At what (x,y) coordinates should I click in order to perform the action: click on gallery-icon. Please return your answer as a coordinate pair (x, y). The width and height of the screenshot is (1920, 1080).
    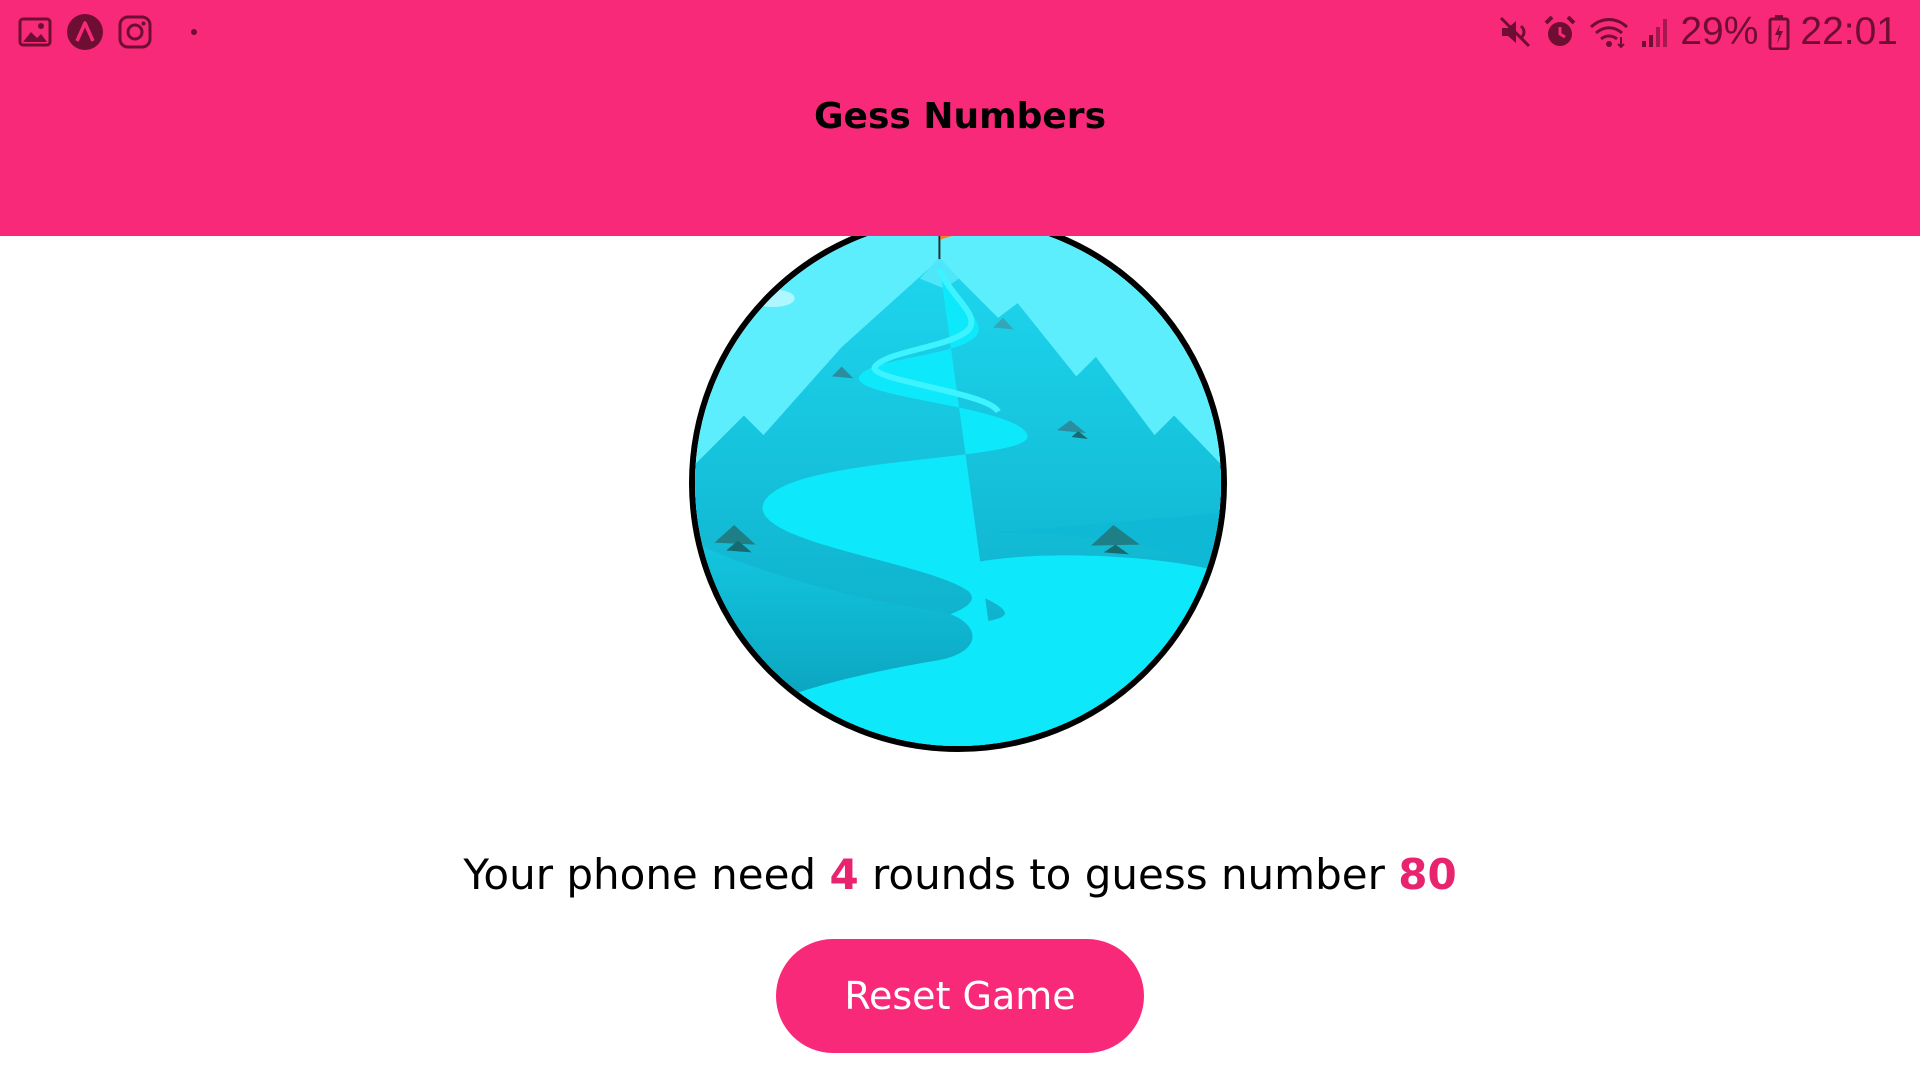
    Looking at the image, I should click on (35, 32).